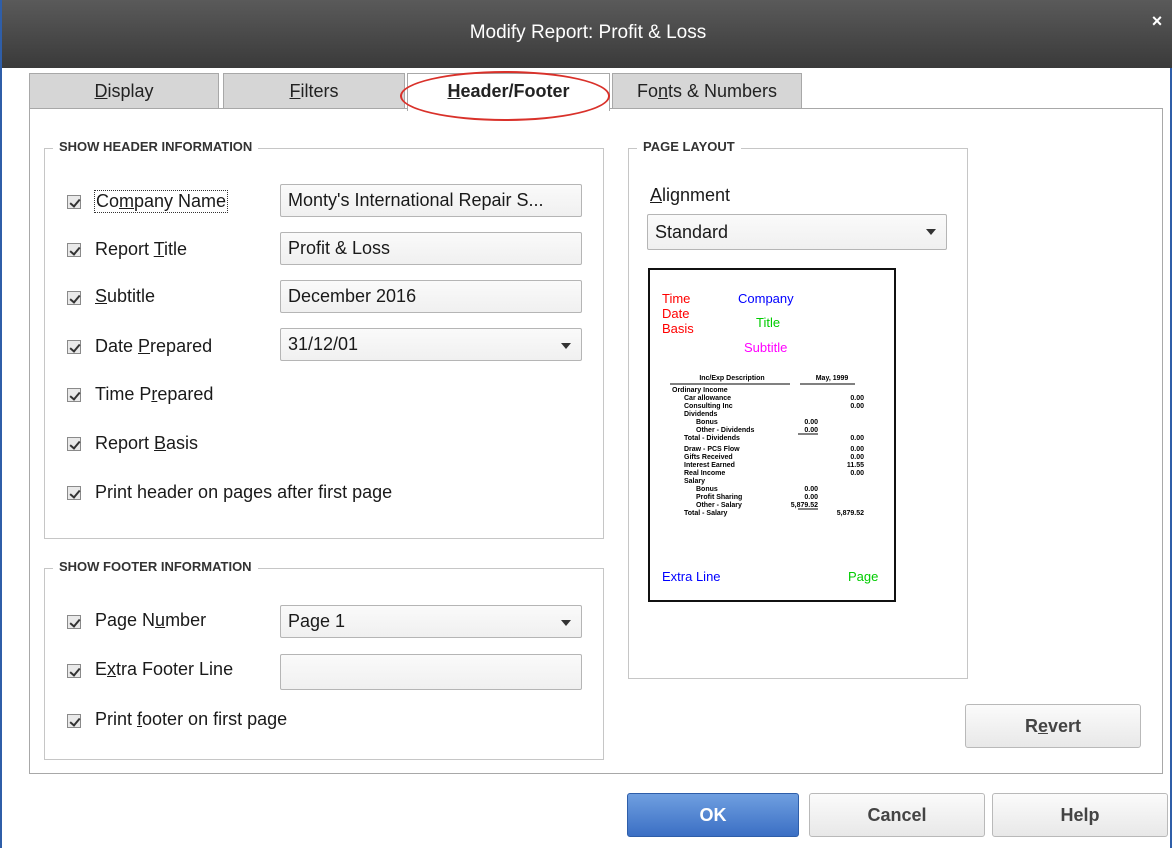  What do you see at coordinates (144, 346) in the screenshot?
I see `label-key: P` at bounding box center [144, 346].